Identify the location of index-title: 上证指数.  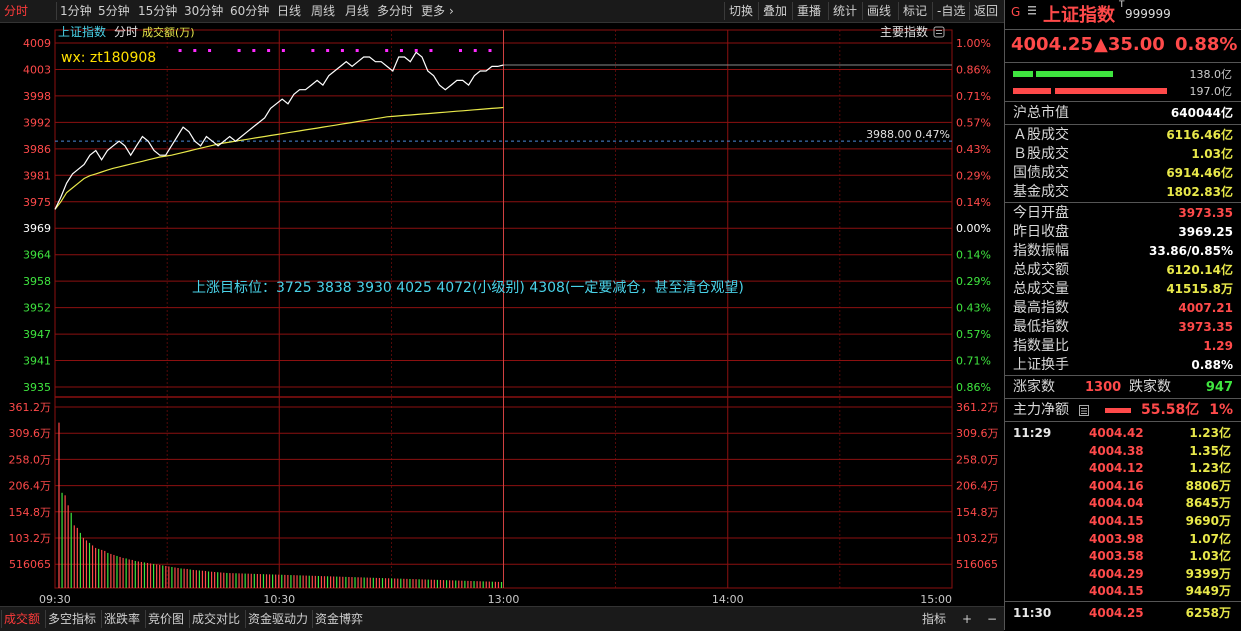
(1079, 15).